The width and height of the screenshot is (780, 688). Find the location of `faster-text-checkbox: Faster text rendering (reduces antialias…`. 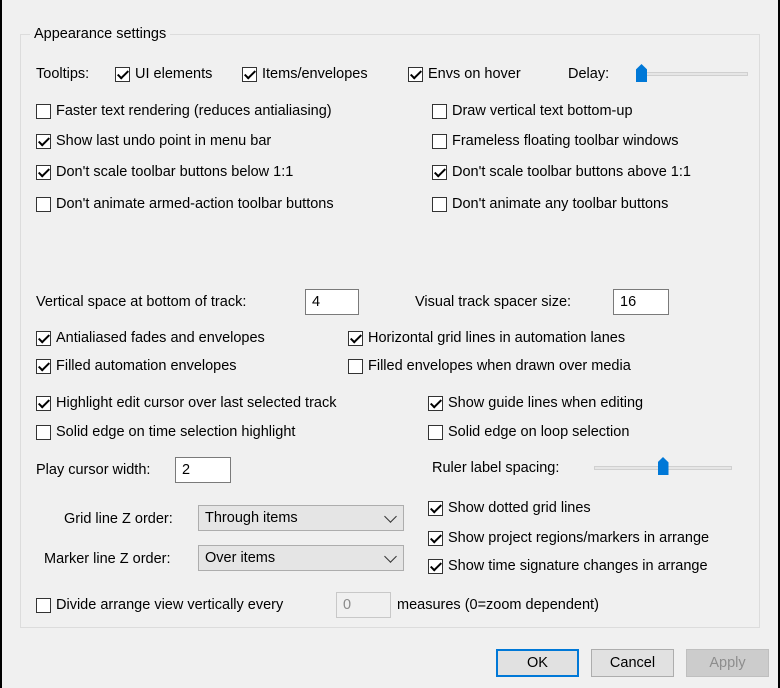

faster-text-checkbox: Faster text rendering (reduces antialias… is located at coordinates (184, 111).